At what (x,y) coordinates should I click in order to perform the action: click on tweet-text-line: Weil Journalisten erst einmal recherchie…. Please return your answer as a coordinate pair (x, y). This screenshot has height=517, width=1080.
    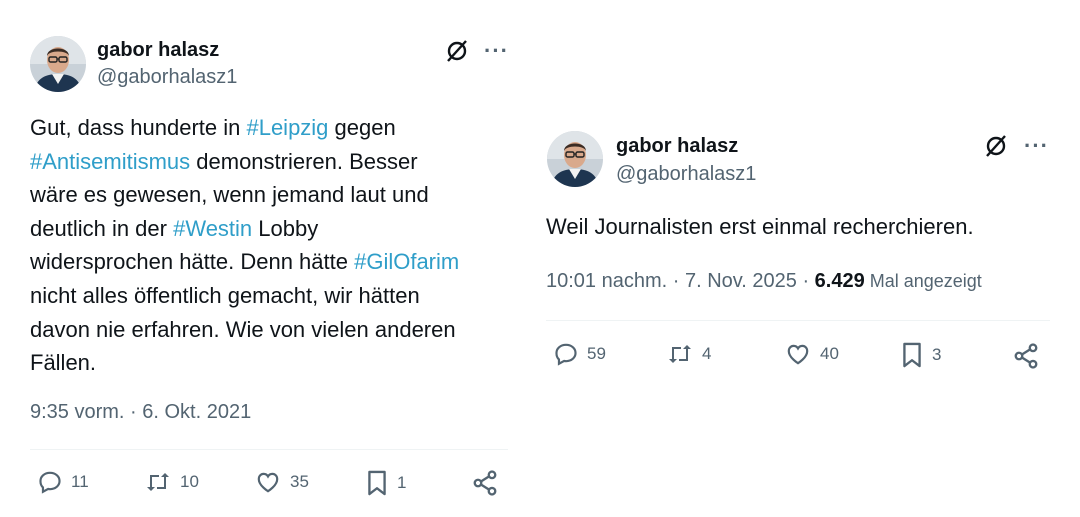
    Looking at the image, I should click on (806, 227).